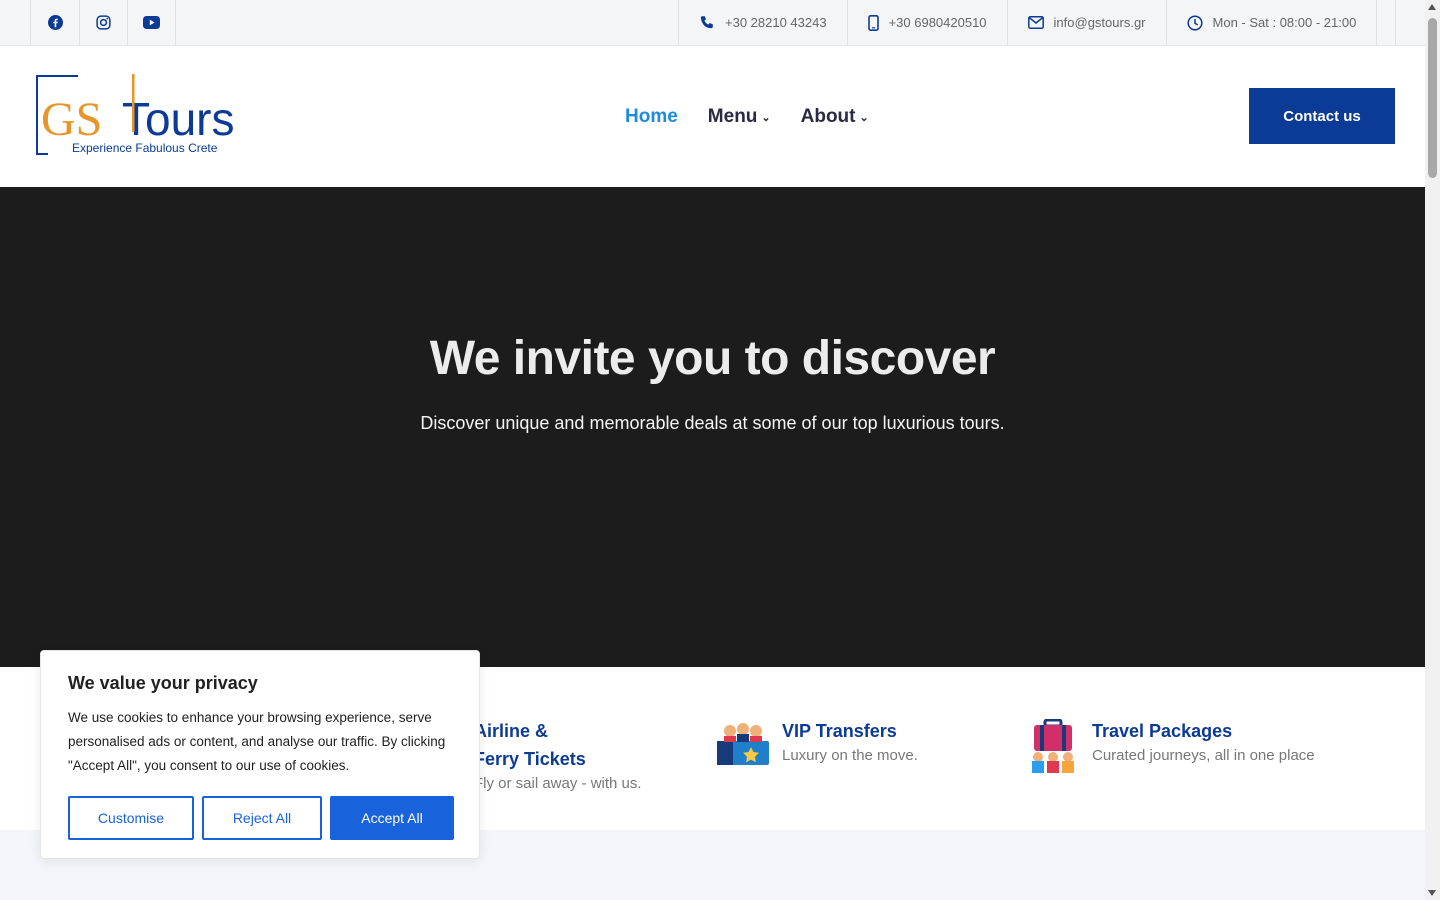 The image size is (1440, 900). I want to click on service-title-line2: Ferry Tickets, so click(530, 759).